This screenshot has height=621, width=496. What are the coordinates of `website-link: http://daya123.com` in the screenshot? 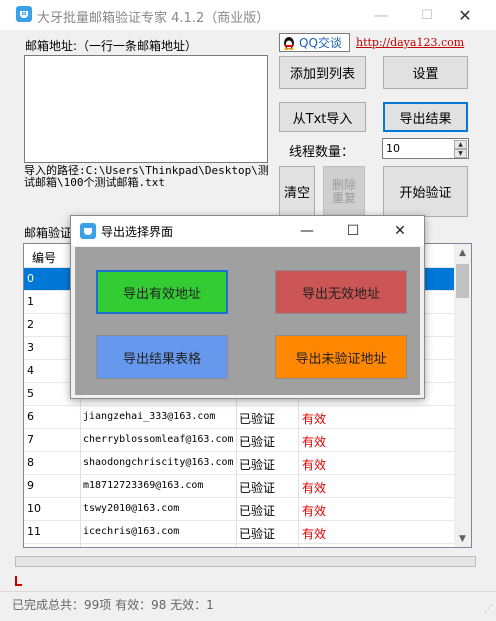 It's located at (410, 42).